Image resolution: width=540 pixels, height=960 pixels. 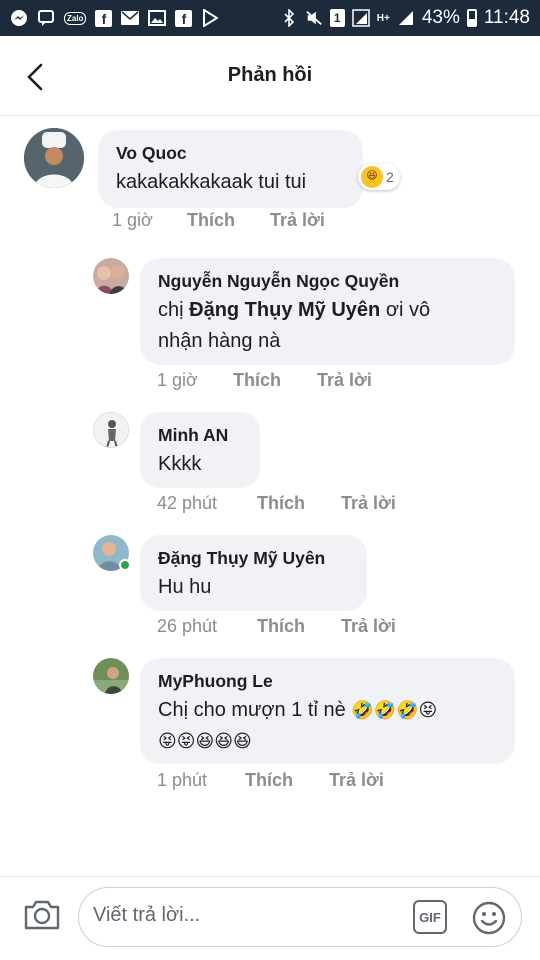 What do you see at coordinates (253, 573) in the screenshot?
I see `comment-bubble: Đặng Thụy Mỹ Uyên Hu hu` at bounding box center [253, 573].